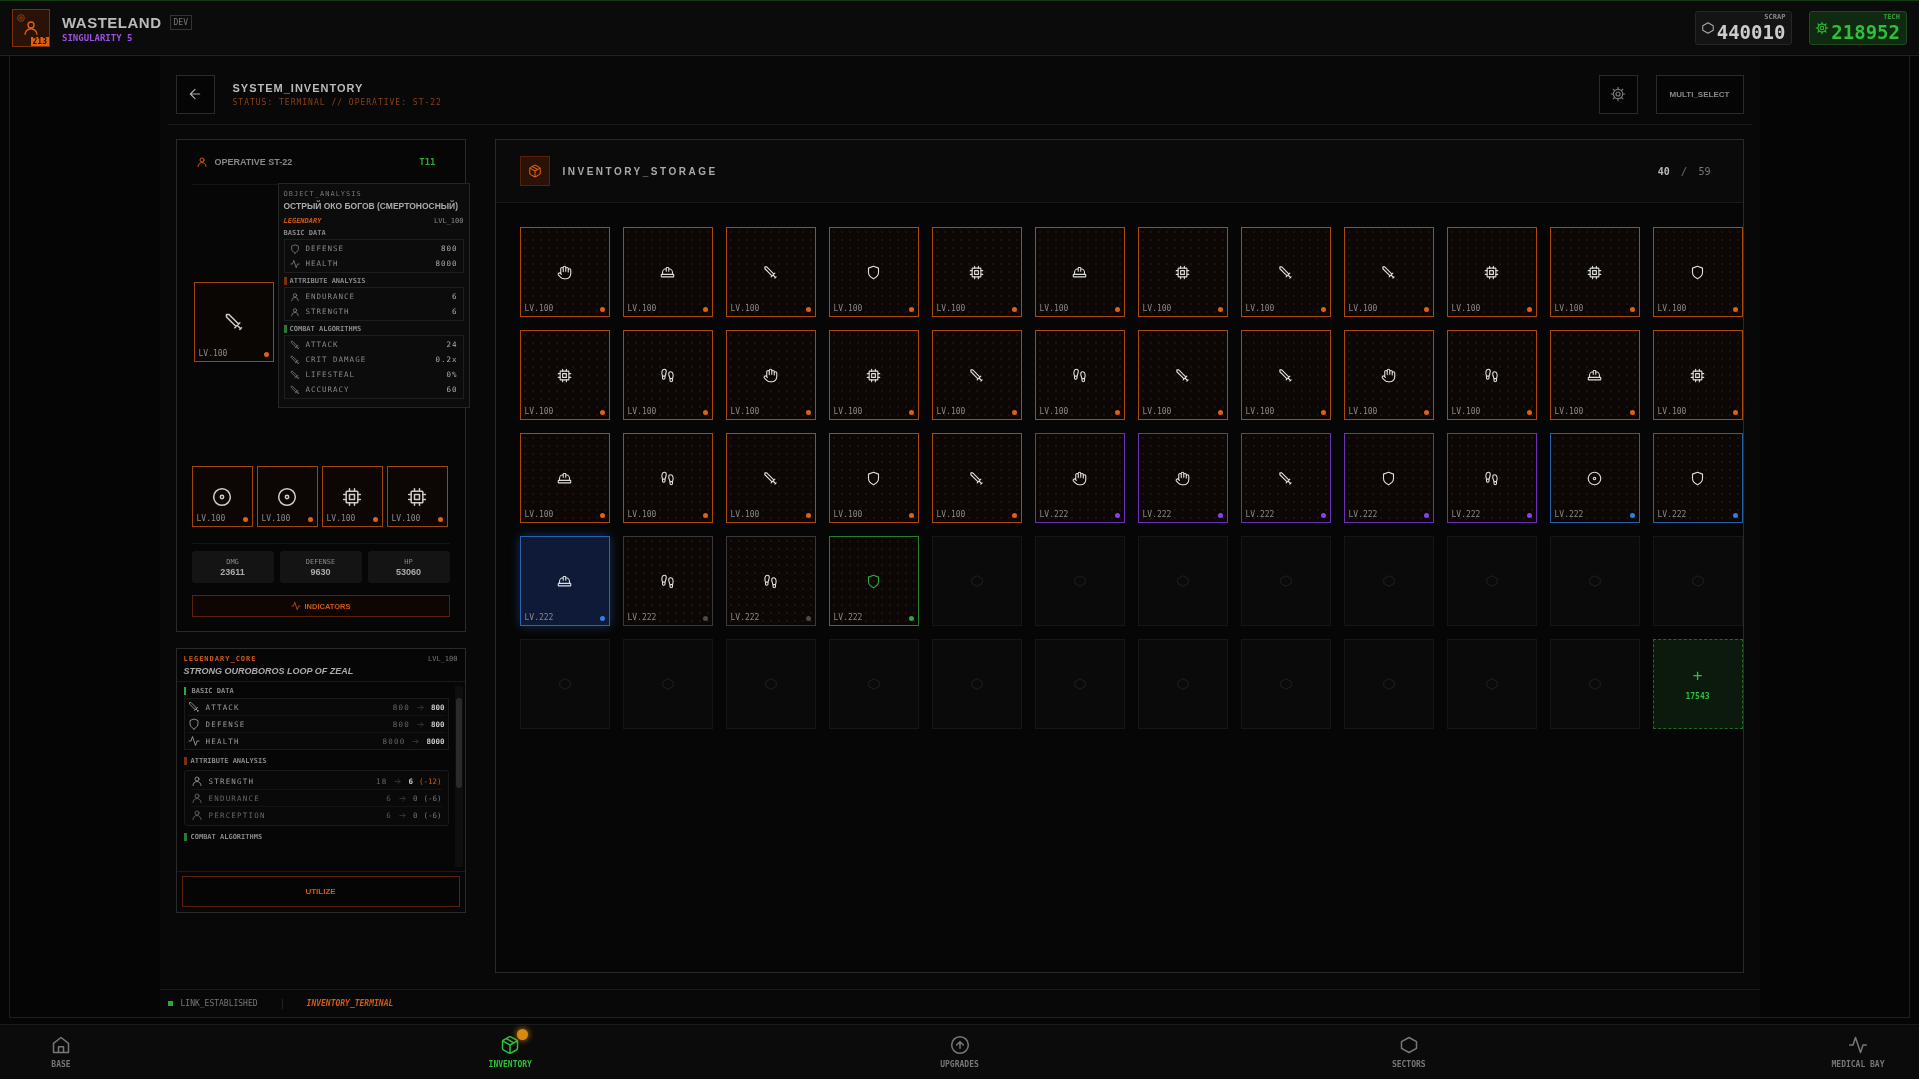 The width and height of the screenshot is (1919, 1079). I want to click on back-button, so click(195, 94).